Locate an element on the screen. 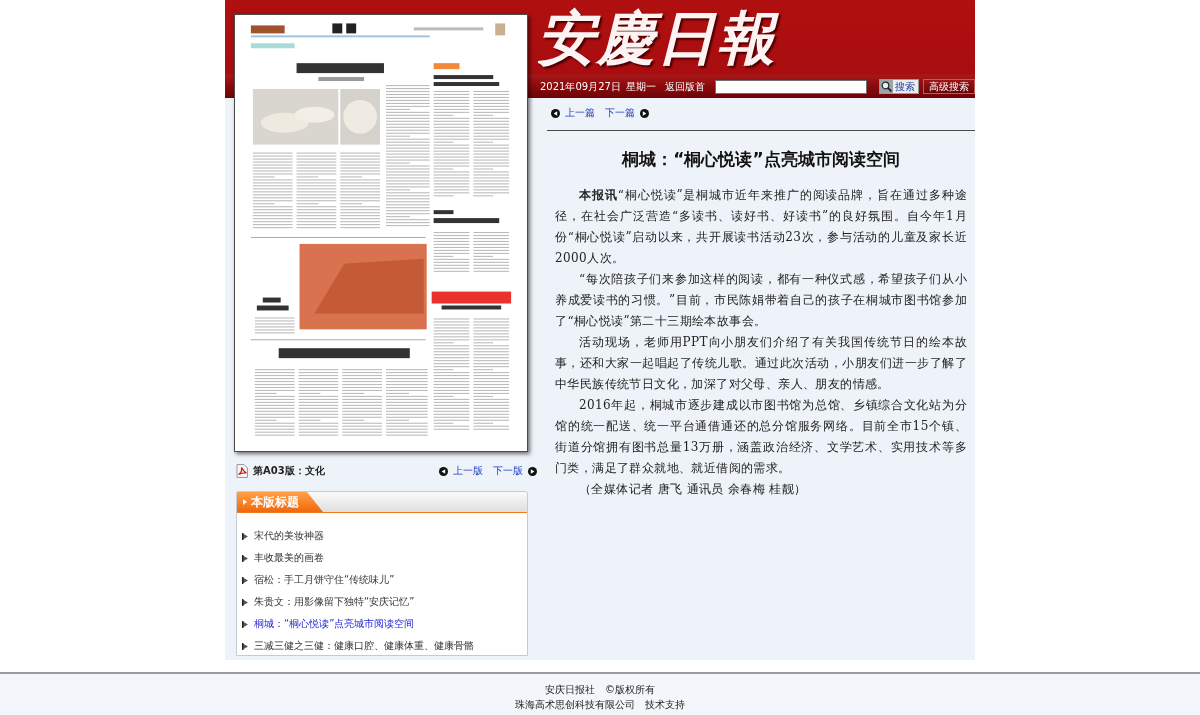 The height and width of the screenshot is (715, 1200). next-article-link: 下一篇 is located at coordinates (620, 113).